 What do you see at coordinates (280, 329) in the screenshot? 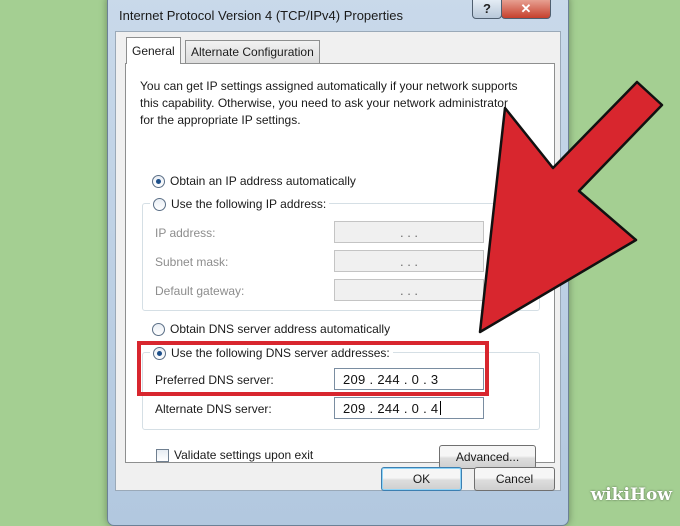
I see `obtain-dns-auto-label: Obtain DNS server address automatically` at bounding box center [280, 329].